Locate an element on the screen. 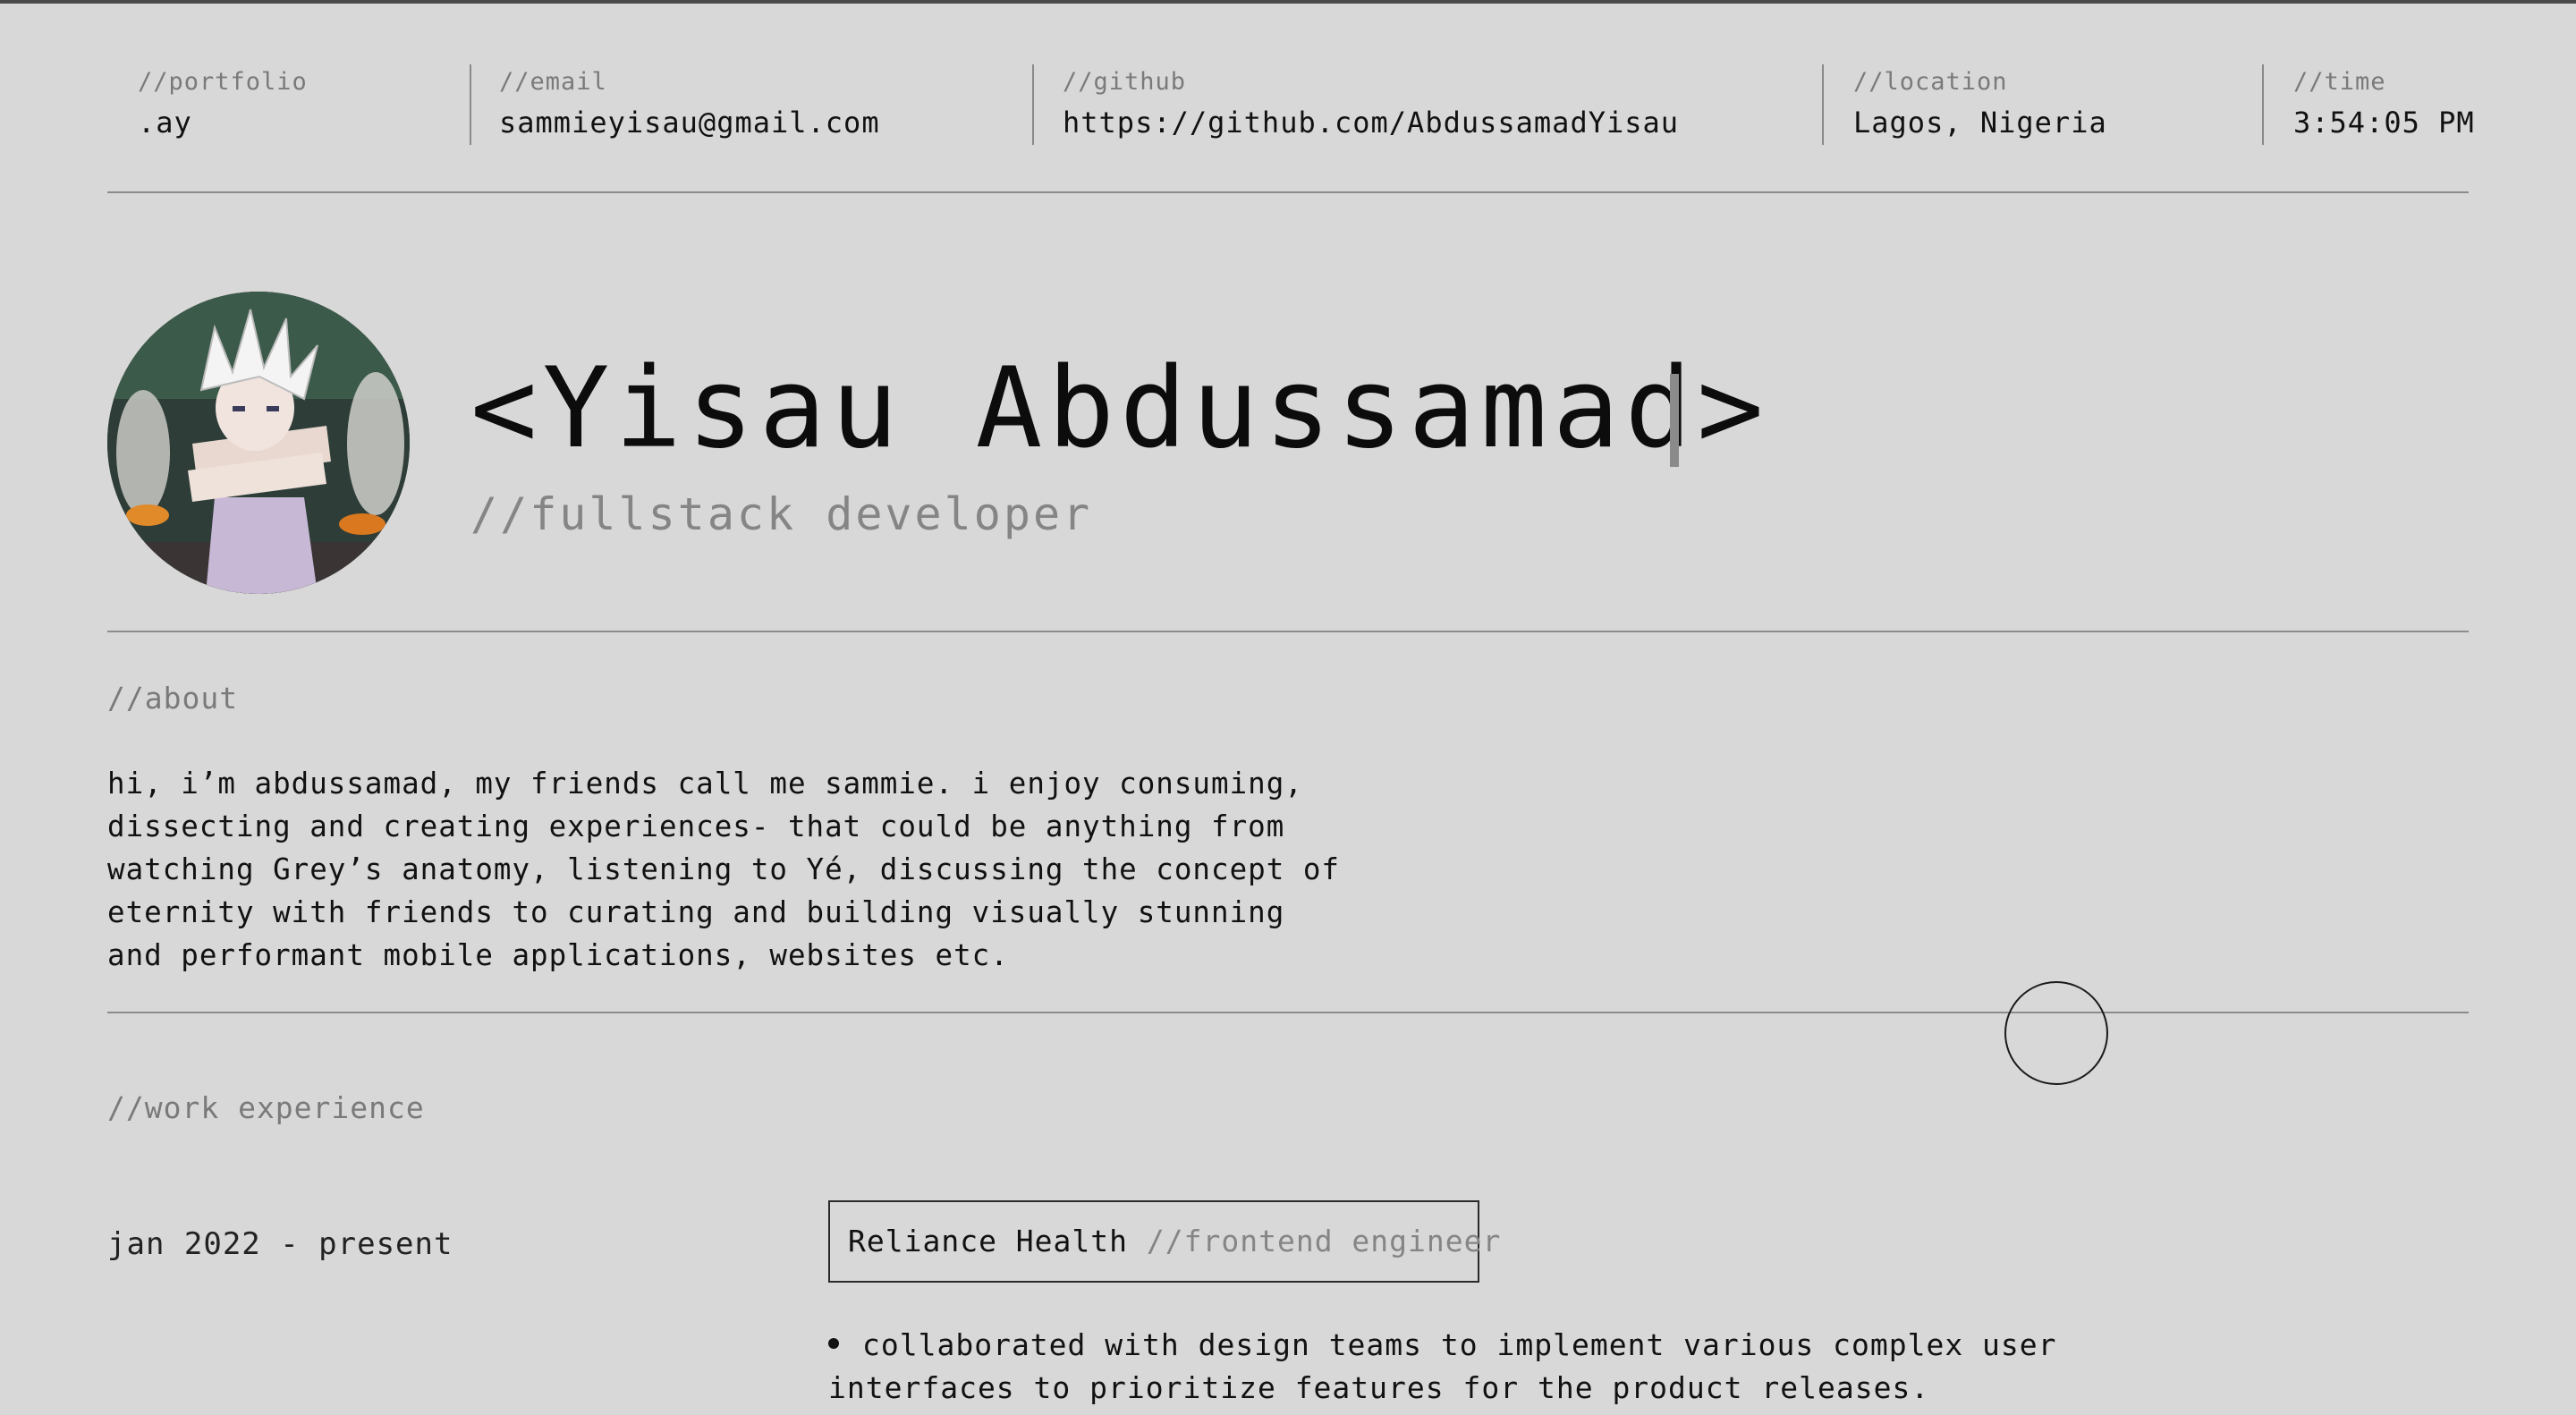 The height and width of the screenshot is (1415, 2576). text-cursor is located at coordinates (1674, 421).